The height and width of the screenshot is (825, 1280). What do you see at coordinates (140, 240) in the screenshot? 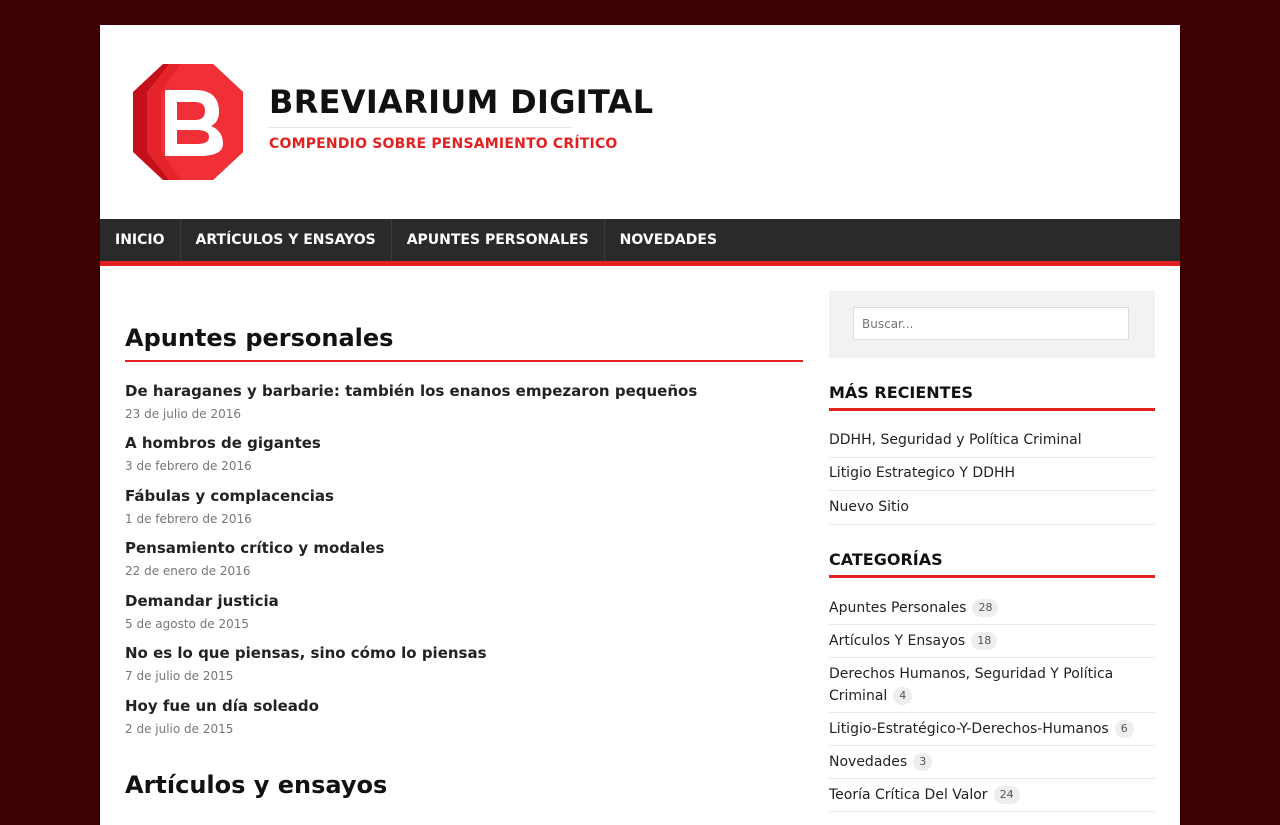
I see `nav-item-inicio: INICIO` at bounding box center [140, 240].